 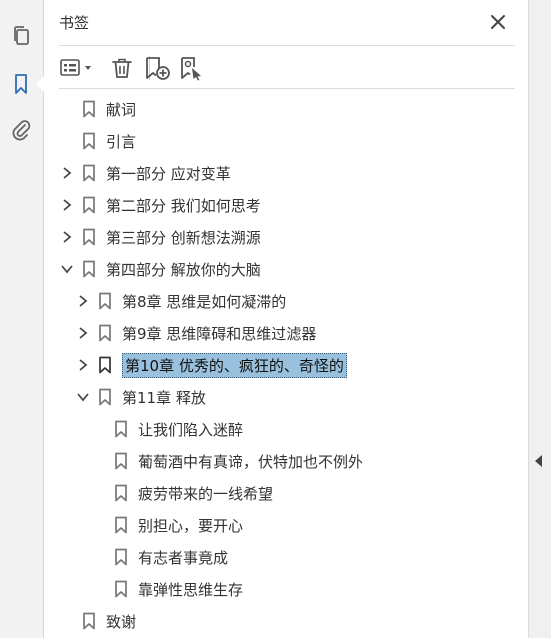 I want to click on bookmark-label: 致谢, so click(x=121, y=621).